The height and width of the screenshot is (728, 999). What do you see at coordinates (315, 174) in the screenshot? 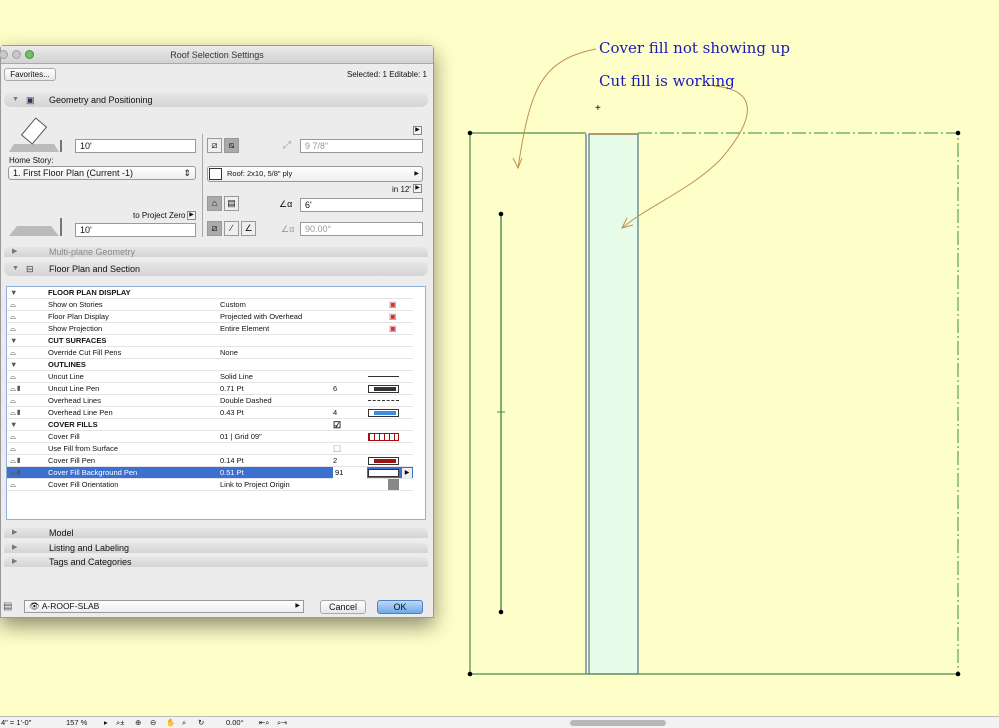
I see `building-material-select: Roof: 2x10, 5/8" ply ▶` at bounding box center [315, 174].